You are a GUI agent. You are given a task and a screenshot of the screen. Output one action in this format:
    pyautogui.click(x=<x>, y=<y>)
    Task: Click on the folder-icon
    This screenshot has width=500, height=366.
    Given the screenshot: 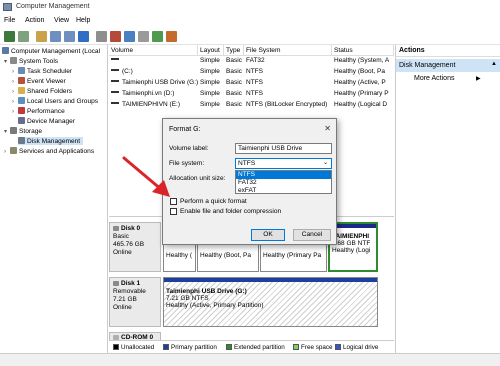 What is the action you would take?
    pyautogui.click(x=21, y=90)
    